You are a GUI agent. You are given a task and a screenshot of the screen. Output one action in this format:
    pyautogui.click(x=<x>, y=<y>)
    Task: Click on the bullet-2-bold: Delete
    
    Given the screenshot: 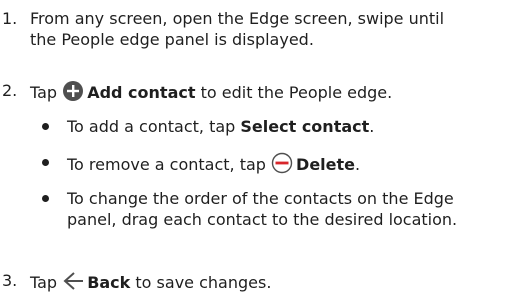 What is the action you would take?
    pyautogui.click(x=326, y=164)
    